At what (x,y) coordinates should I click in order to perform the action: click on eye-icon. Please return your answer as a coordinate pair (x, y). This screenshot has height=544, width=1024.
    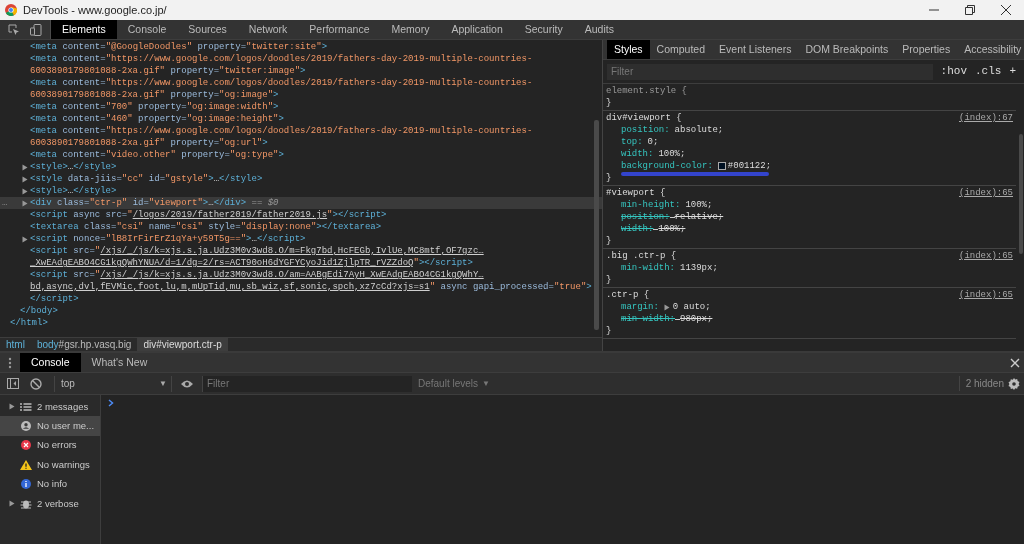
    Looking at the image, I should click on (187, 383).